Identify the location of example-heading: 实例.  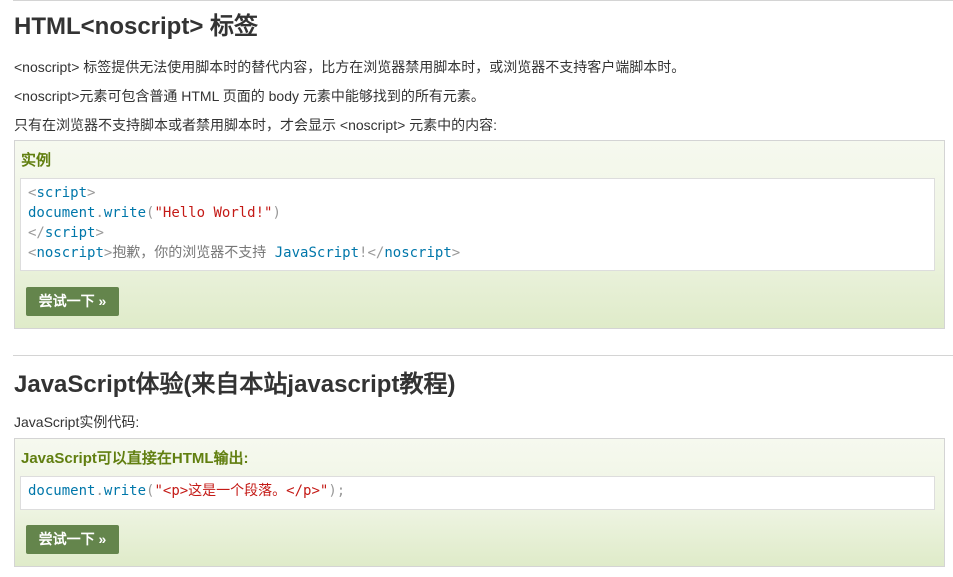
(36, 160).